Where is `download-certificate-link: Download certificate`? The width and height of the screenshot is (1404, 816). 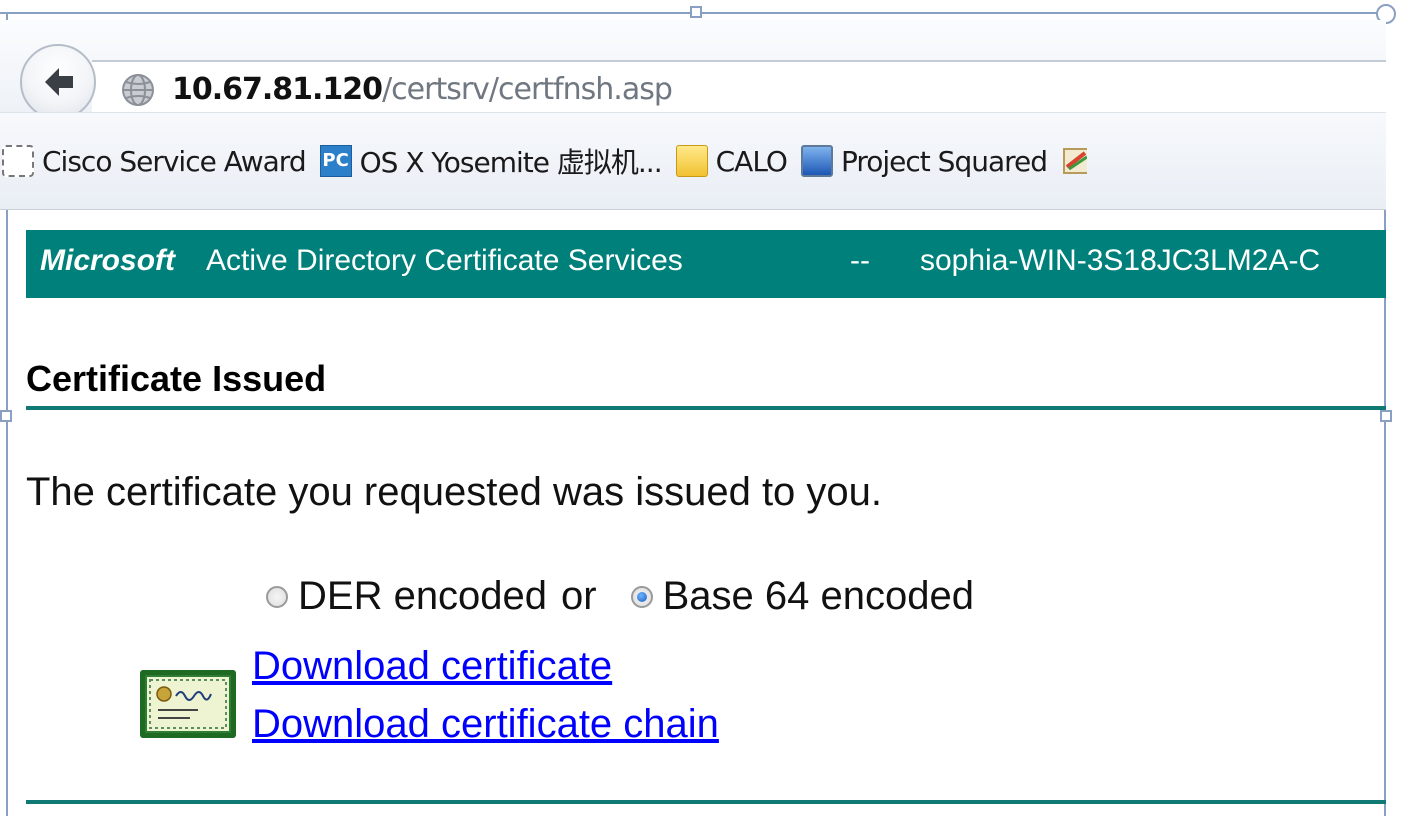
download-certificate-link: Download certificate is located at coordinates (432, 666).